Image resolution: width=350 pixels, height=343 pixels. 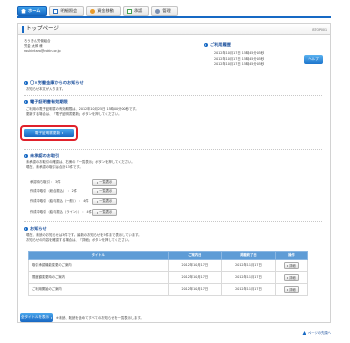 I want to click on tab-statements: 明細照会, so click(x=67, y=11).